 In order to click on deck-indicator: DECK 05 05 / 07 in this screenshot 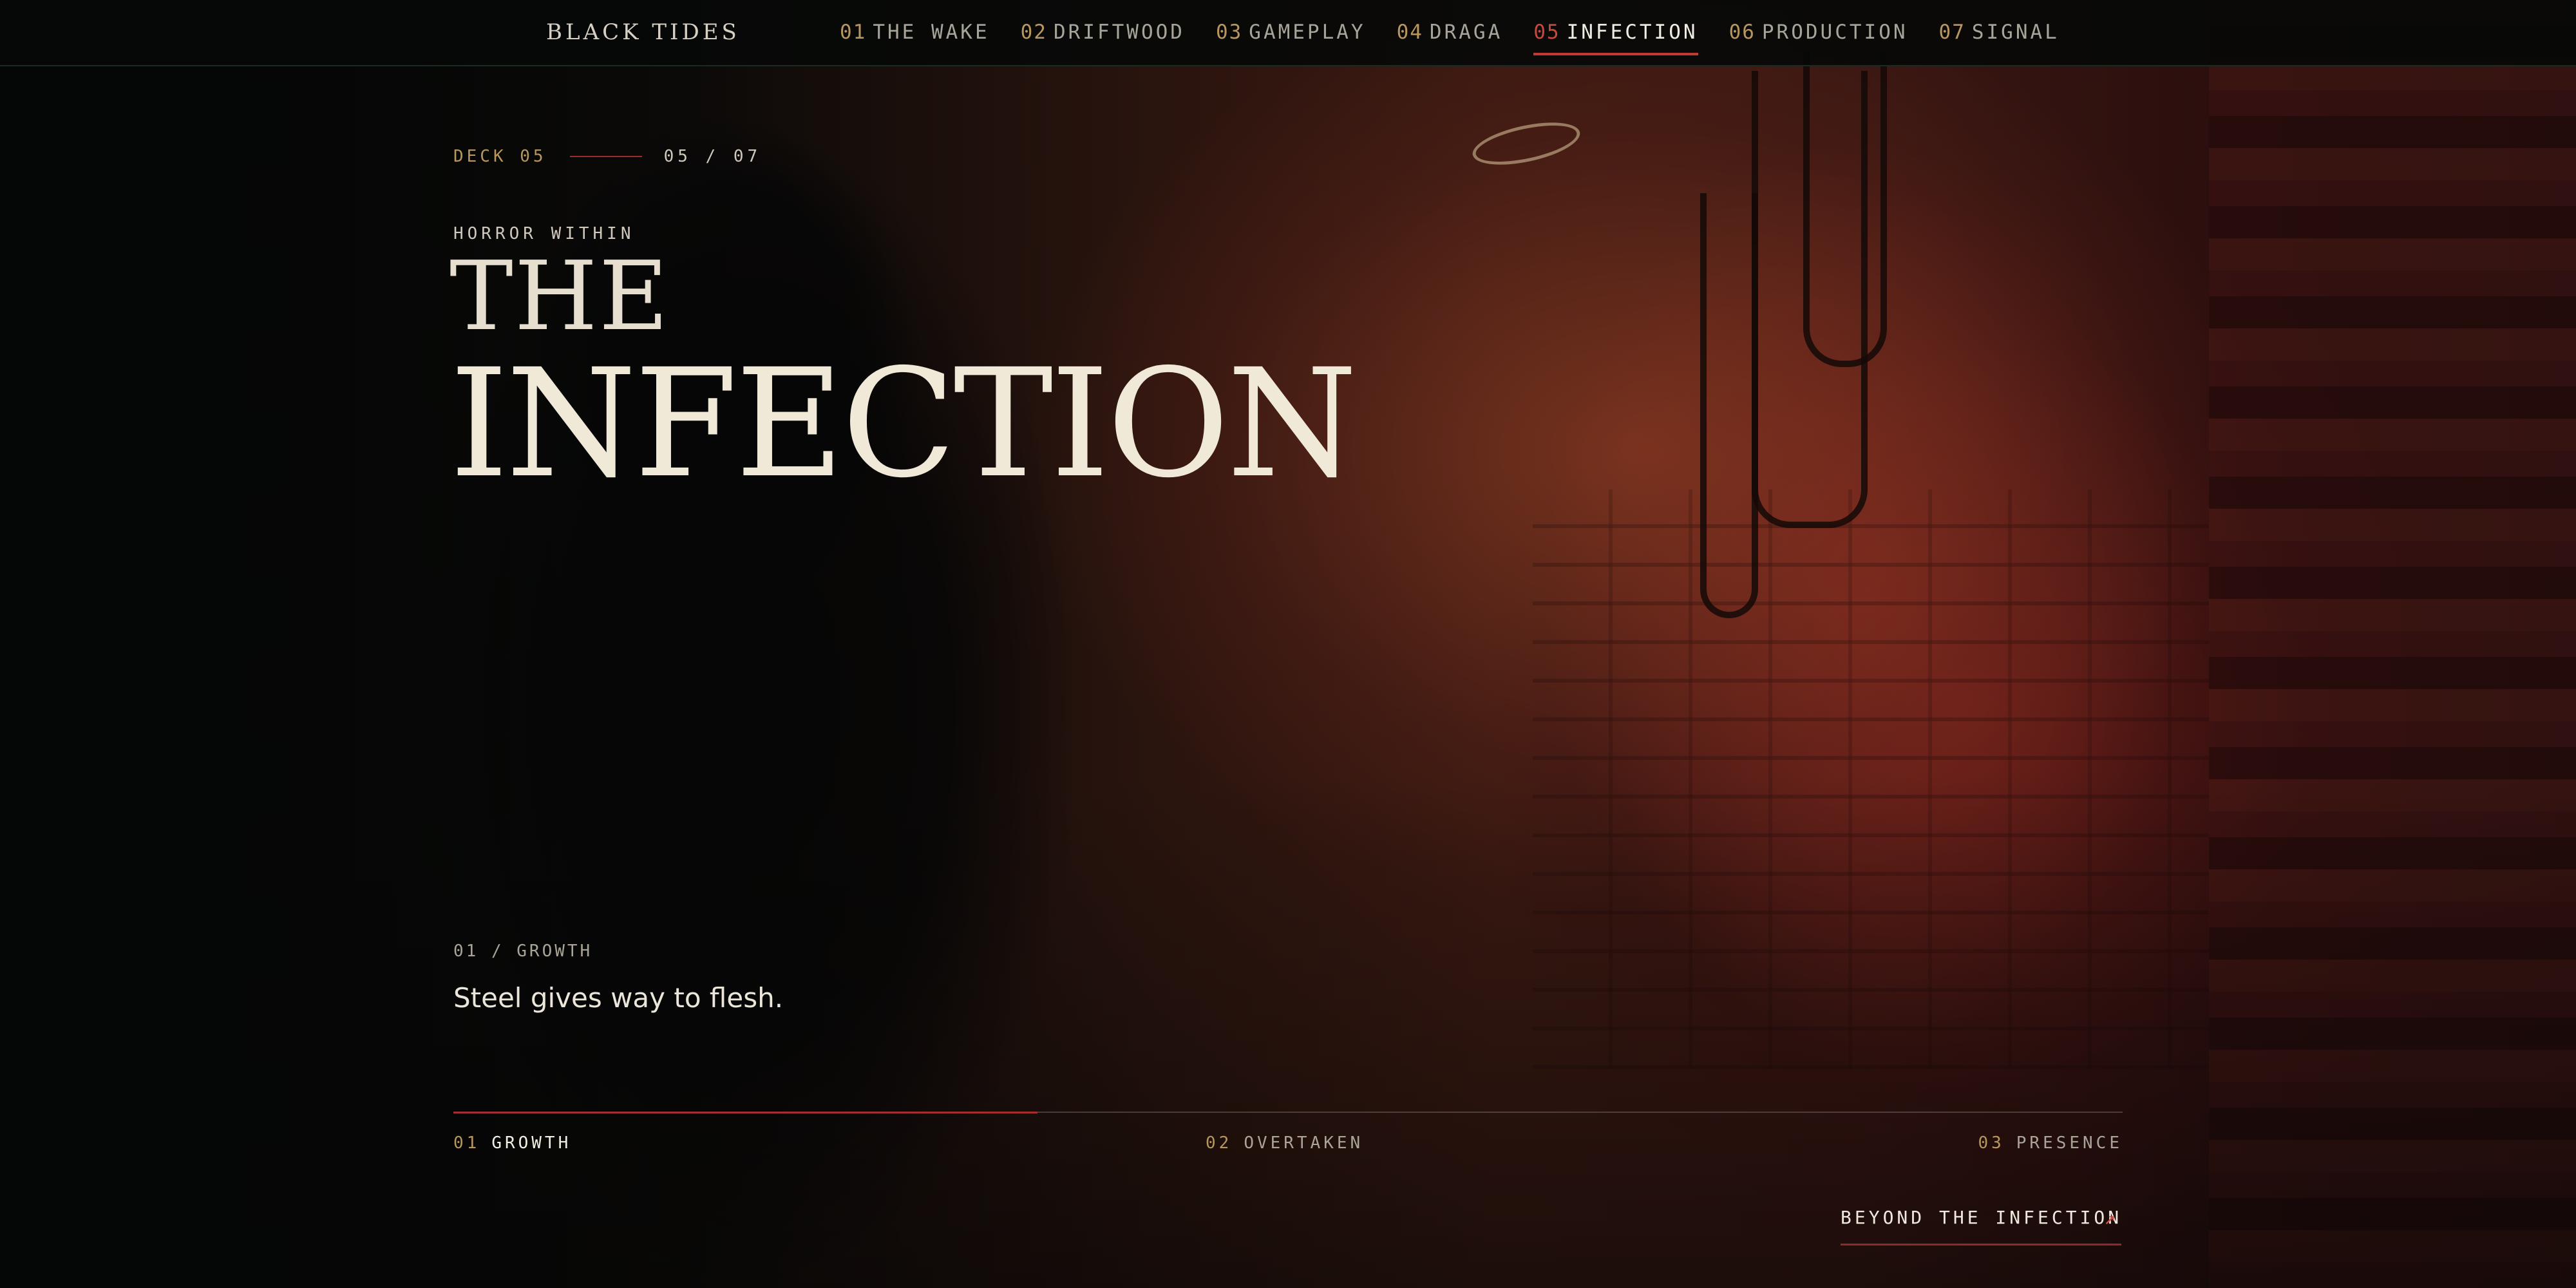, I will do `click(607, 156)`.